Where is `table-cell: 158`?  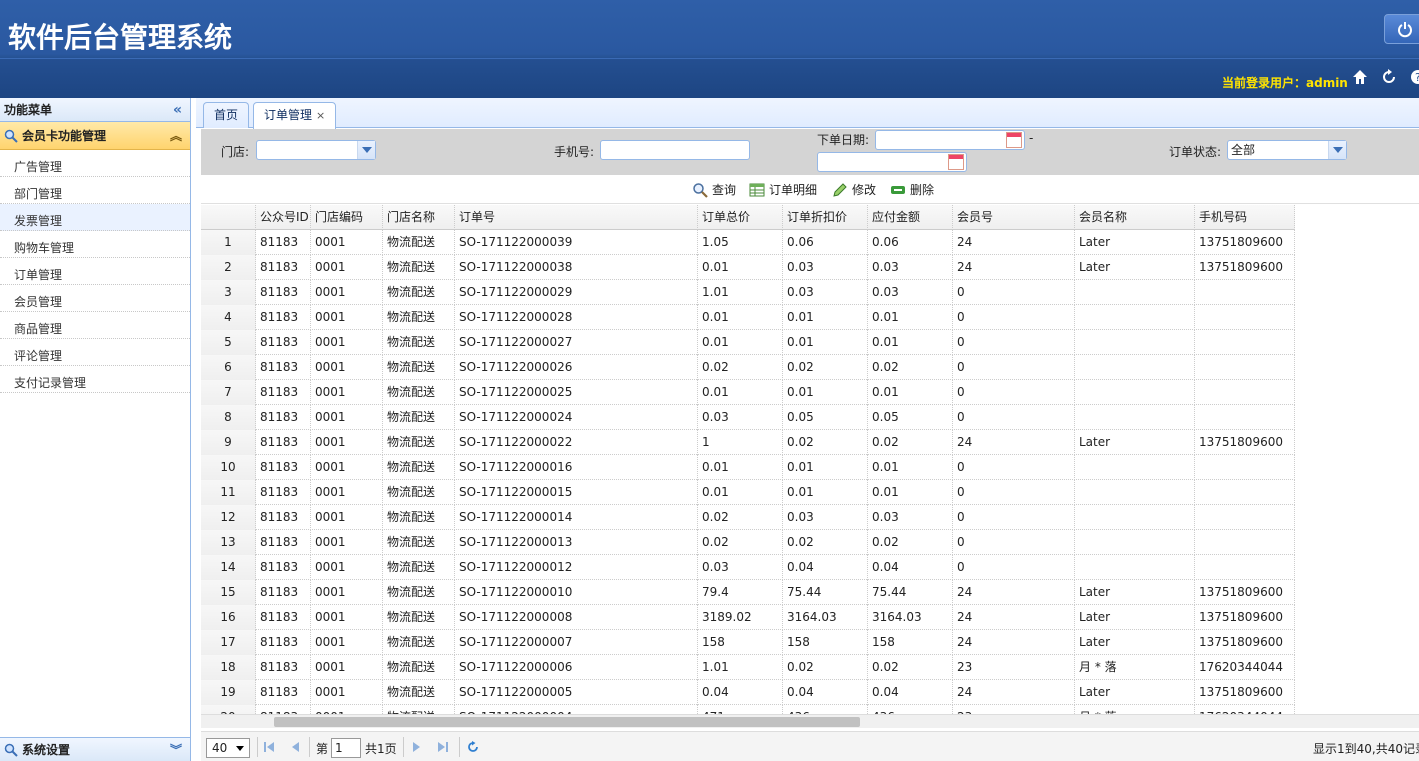 table-cell: 158 is located at coordinates (740, 642).